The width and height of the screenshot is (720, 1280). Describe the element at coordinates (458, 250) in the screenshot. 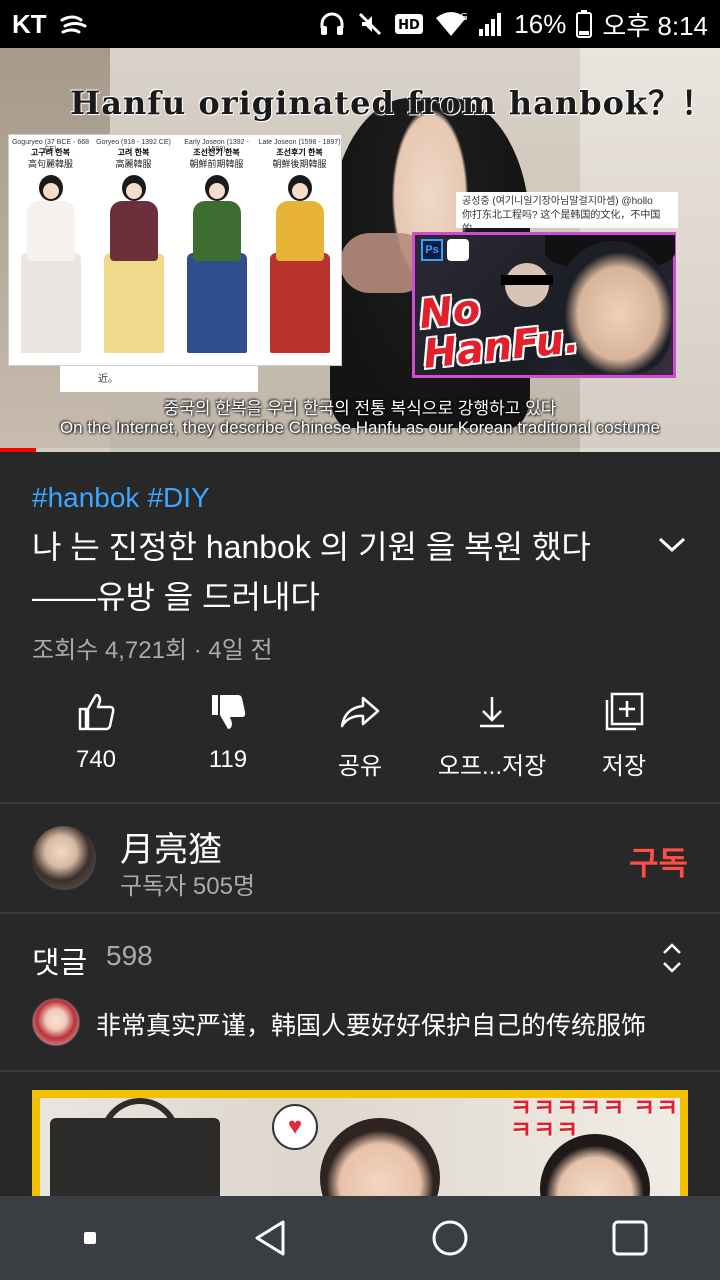

I see `clip-studio-icon` at that location.